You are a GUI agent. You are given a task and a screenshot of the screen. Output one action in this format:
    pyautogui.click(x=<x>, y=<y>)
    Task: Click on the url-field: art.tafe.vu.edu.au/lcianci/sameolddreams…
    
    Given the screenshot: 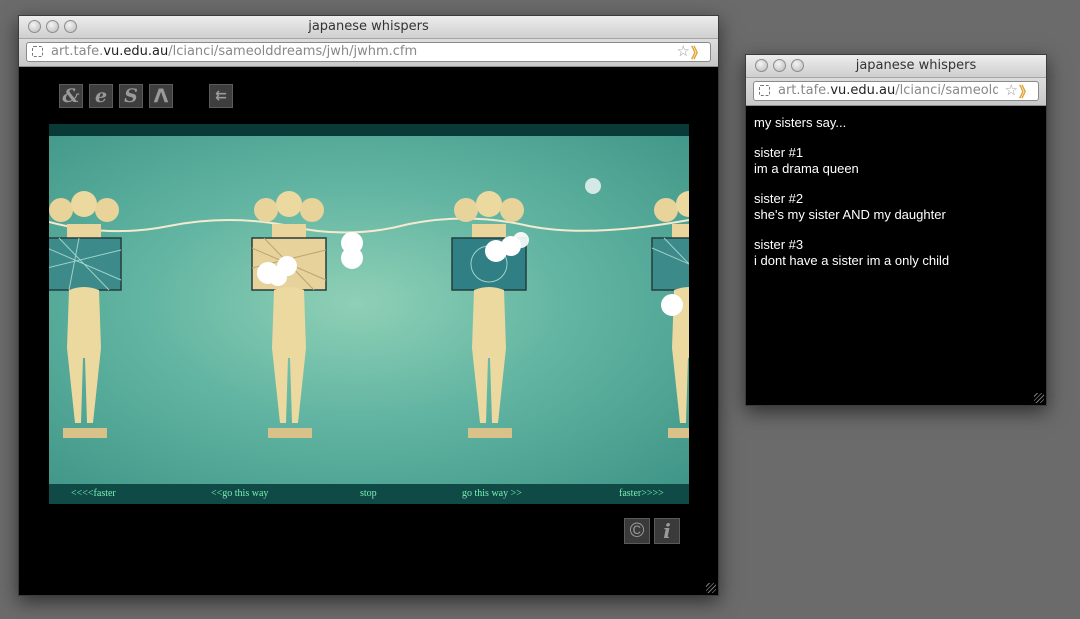 What is the action you would take?
    pyautogui.click(x=368, y=52)
    